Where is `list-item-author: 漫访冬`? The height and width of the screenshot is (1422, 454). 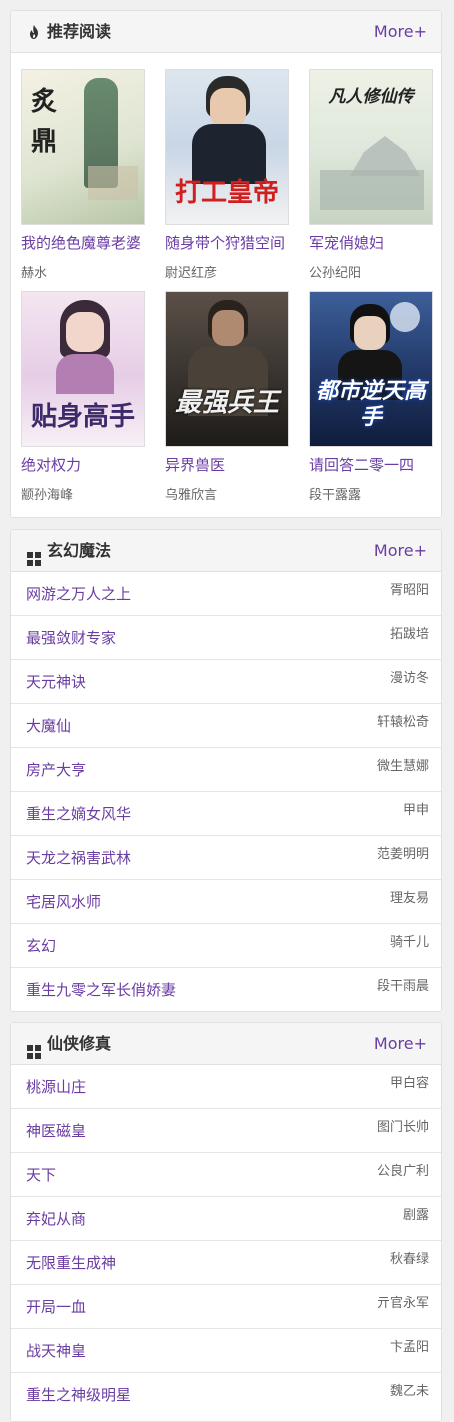 list-item-author: 漫访冬 is located at coordinates (409, 678).